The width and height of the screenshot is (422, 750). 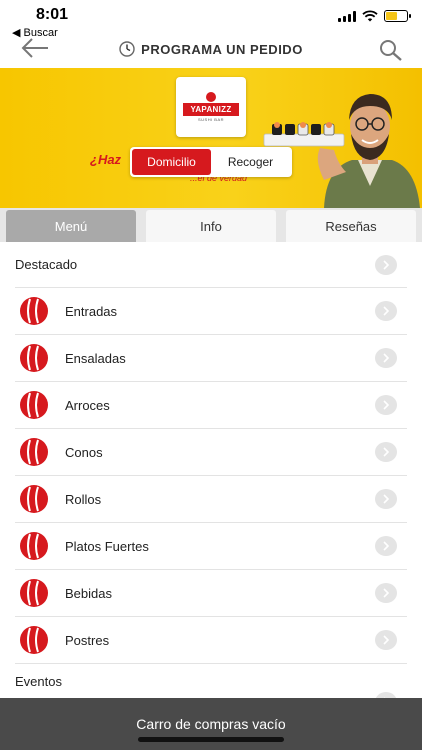 I want to click on menu-category-label: Ensaladas, so click(x=95, y=358).